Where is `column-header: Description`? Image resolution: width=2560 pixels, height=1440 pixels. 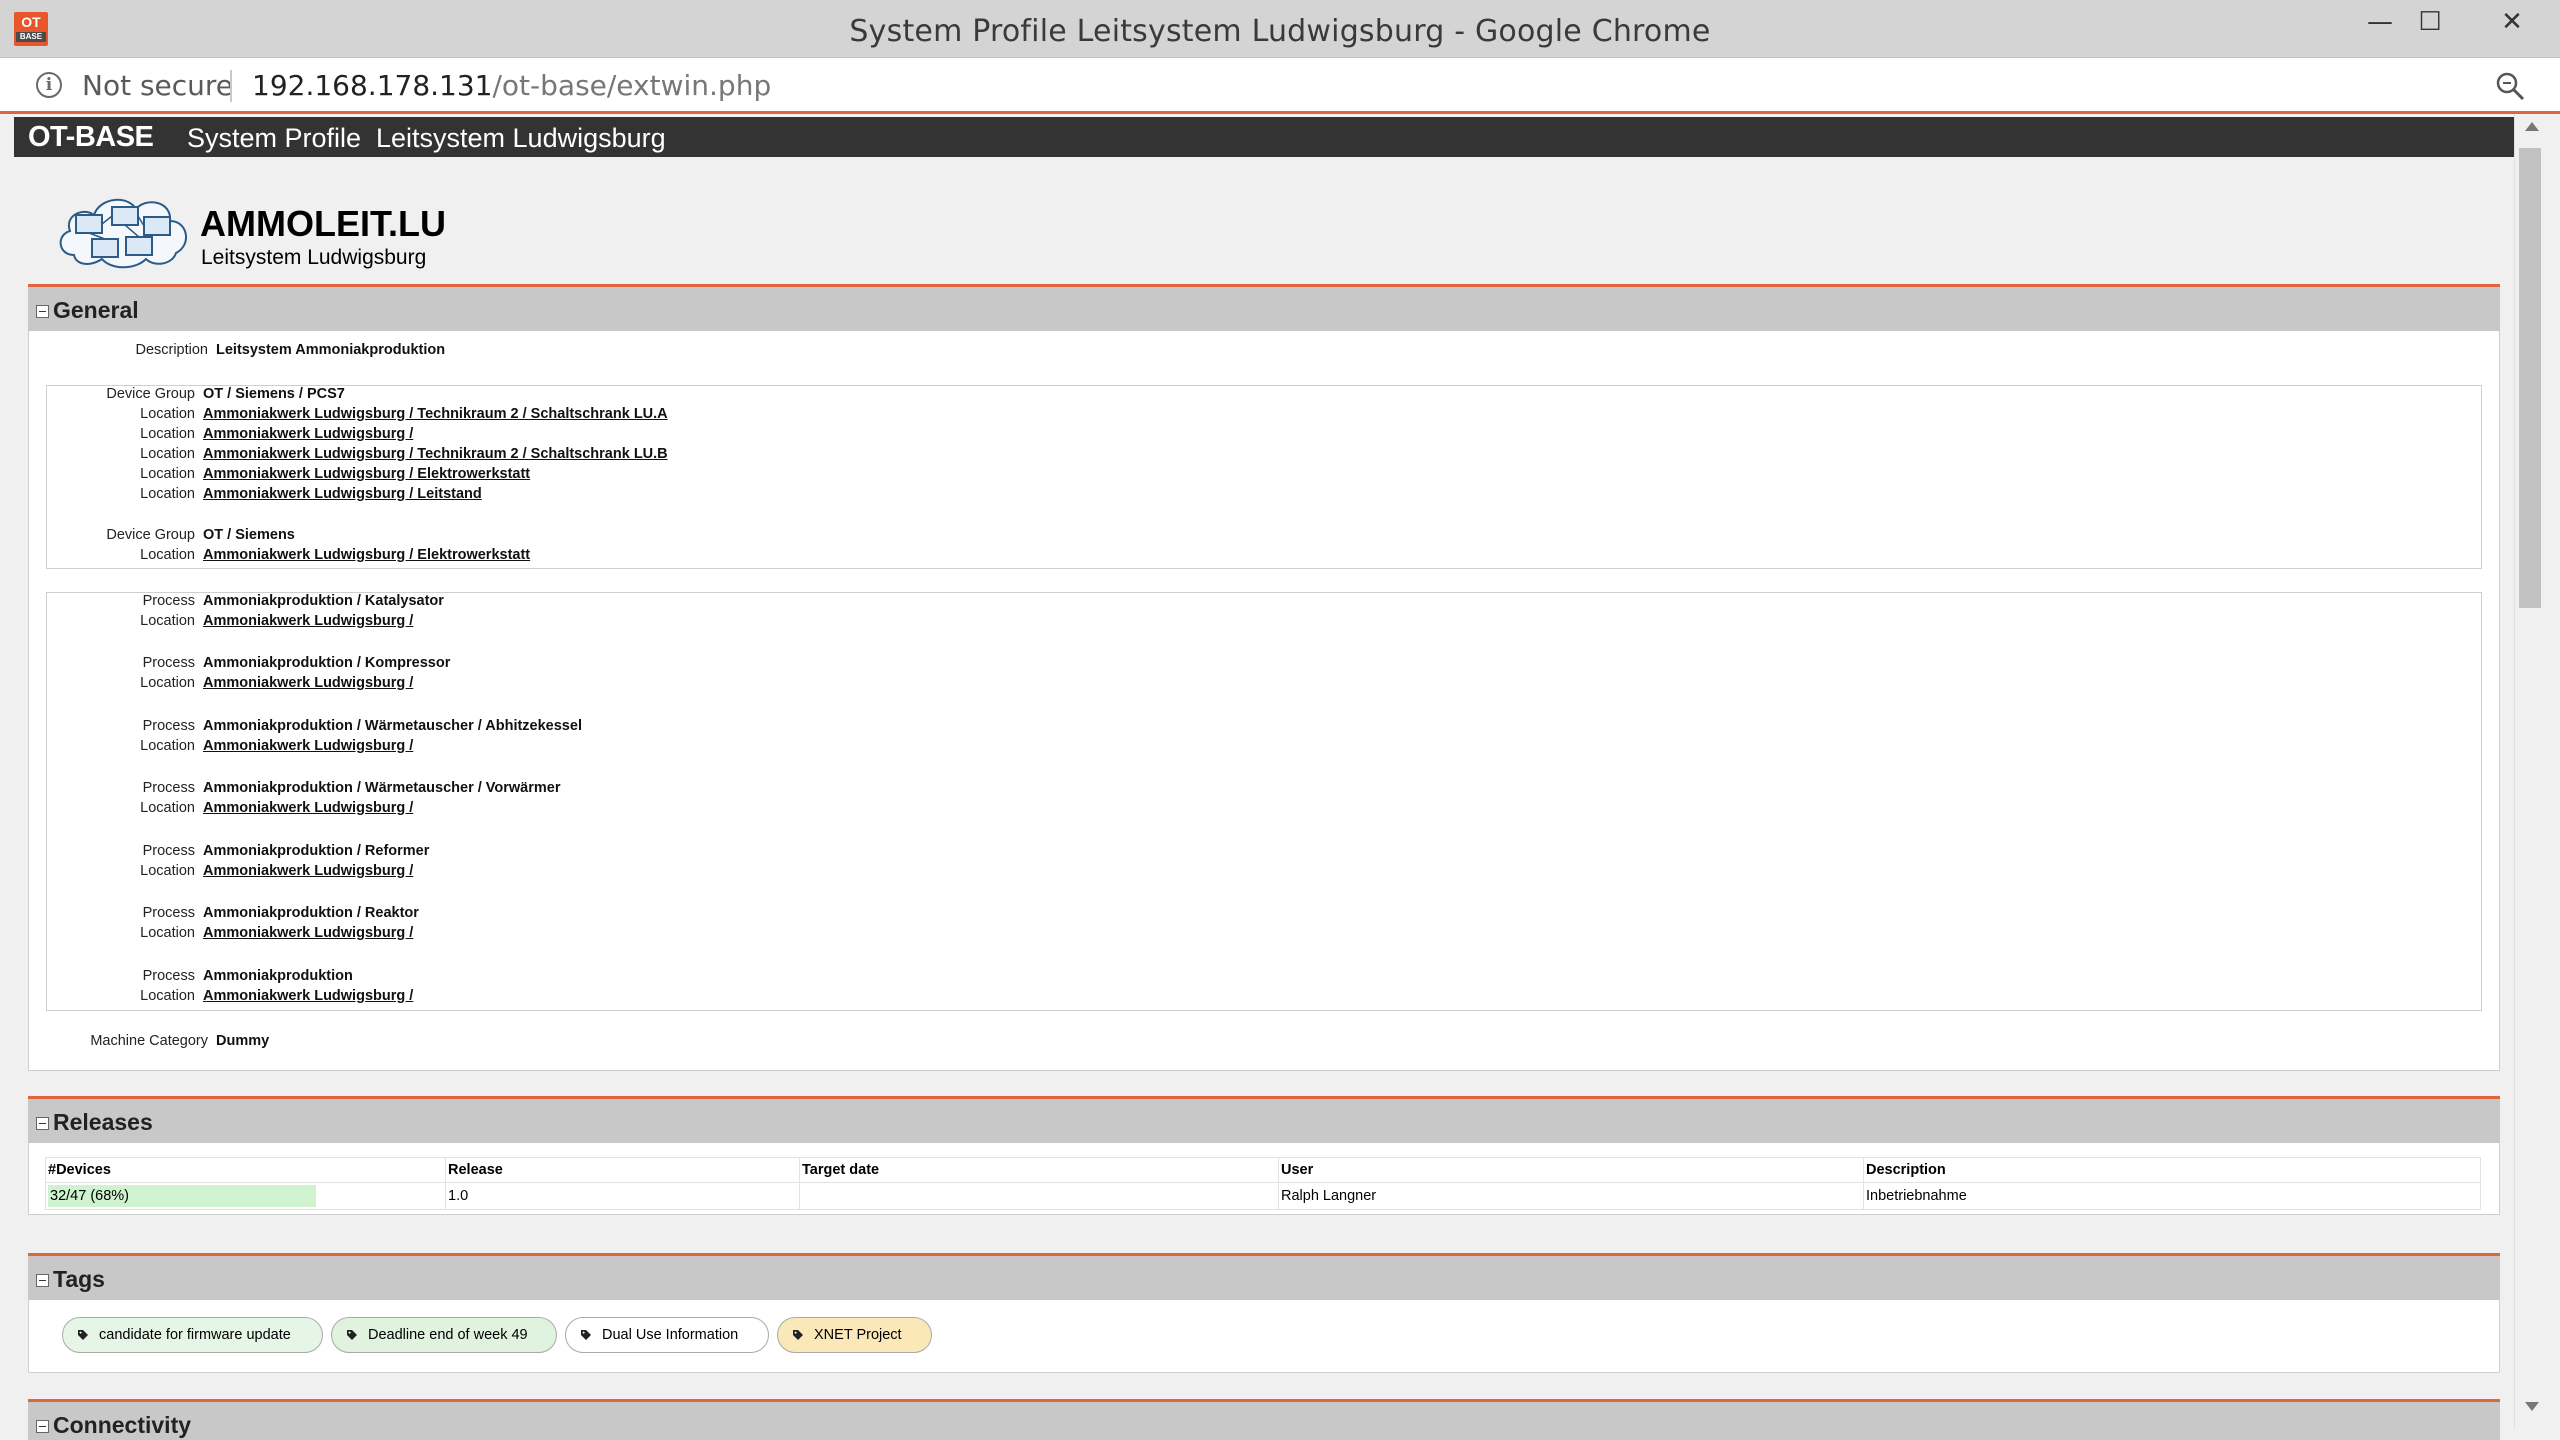
column-header: Description is located at coordinates (2172, 1170).